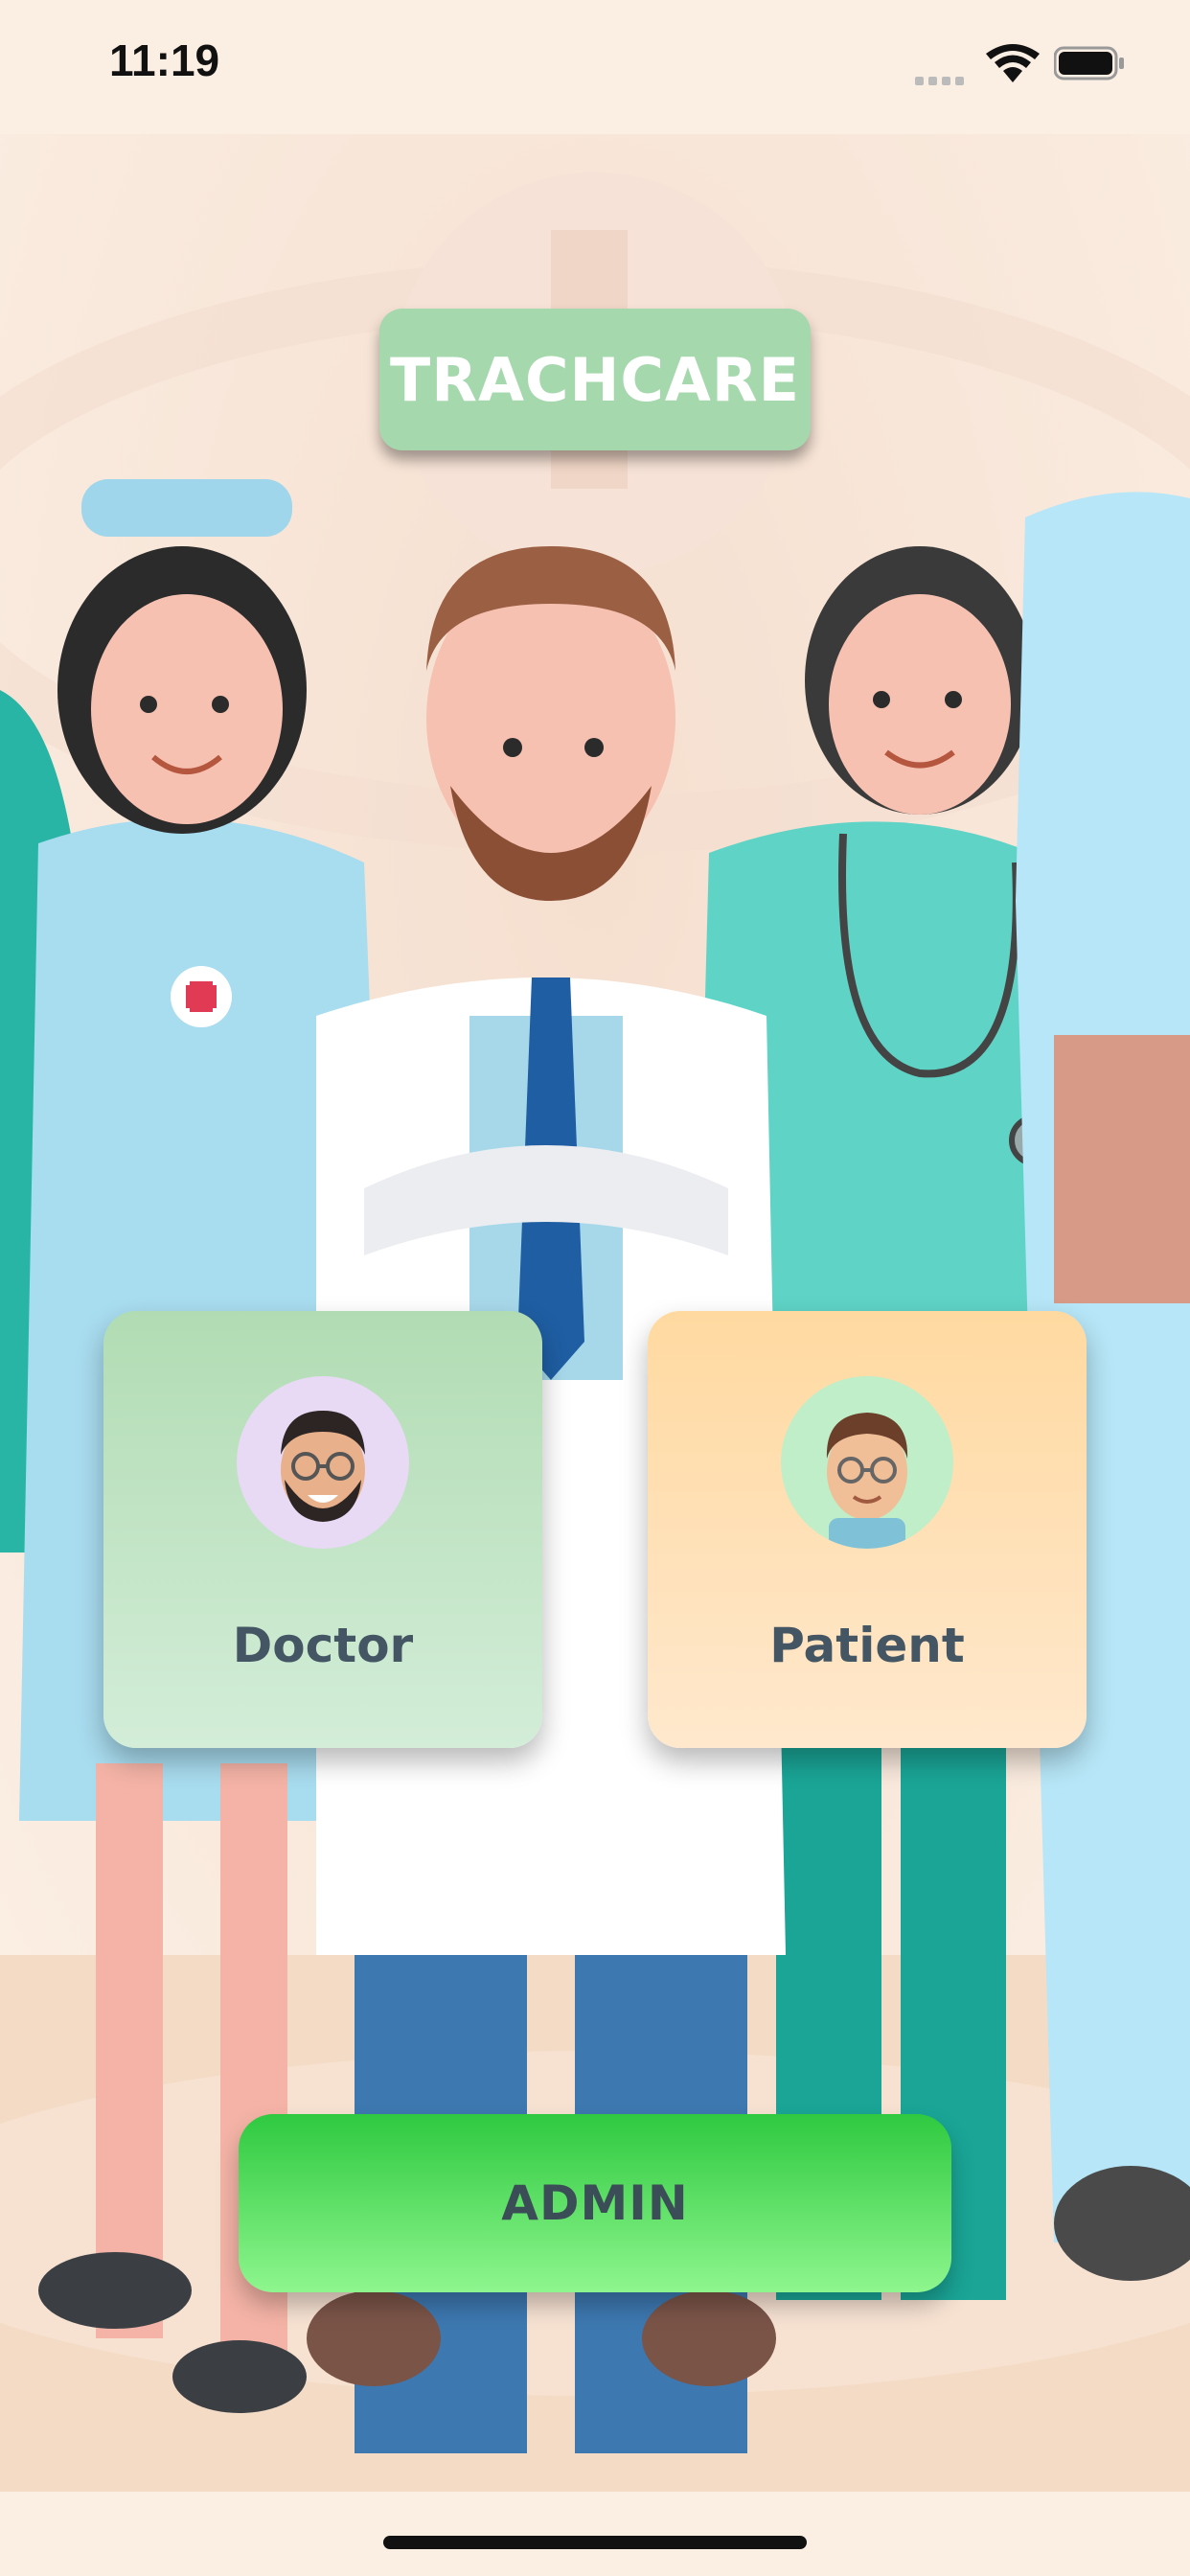 Image resolution: width=1190 pixels, height=2576 pixels. Describe the element at coordinates (942, 80) in the screenshot. I see `cellular-signal-icon` at that location.